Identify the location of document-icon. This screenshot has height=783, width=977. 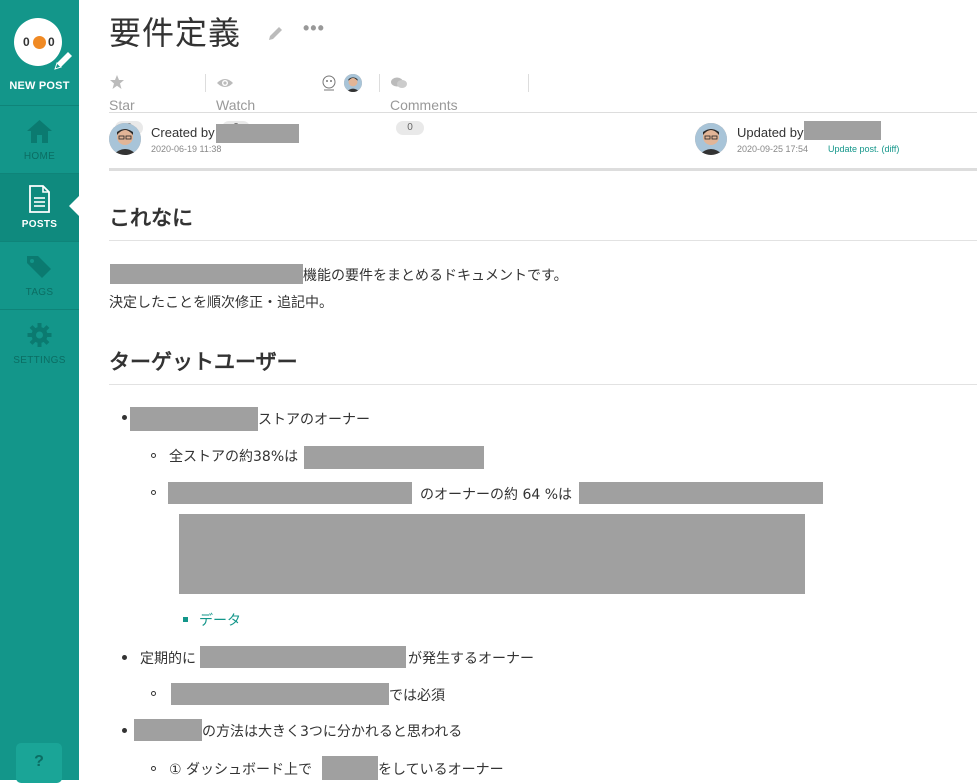
(39, 199).